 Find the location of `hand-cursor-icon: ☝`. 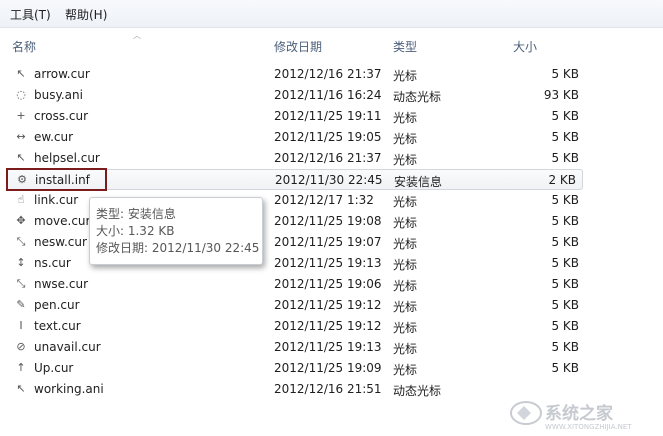

hand-cursor-icon: ☝ is located at coordinates (21, 199).